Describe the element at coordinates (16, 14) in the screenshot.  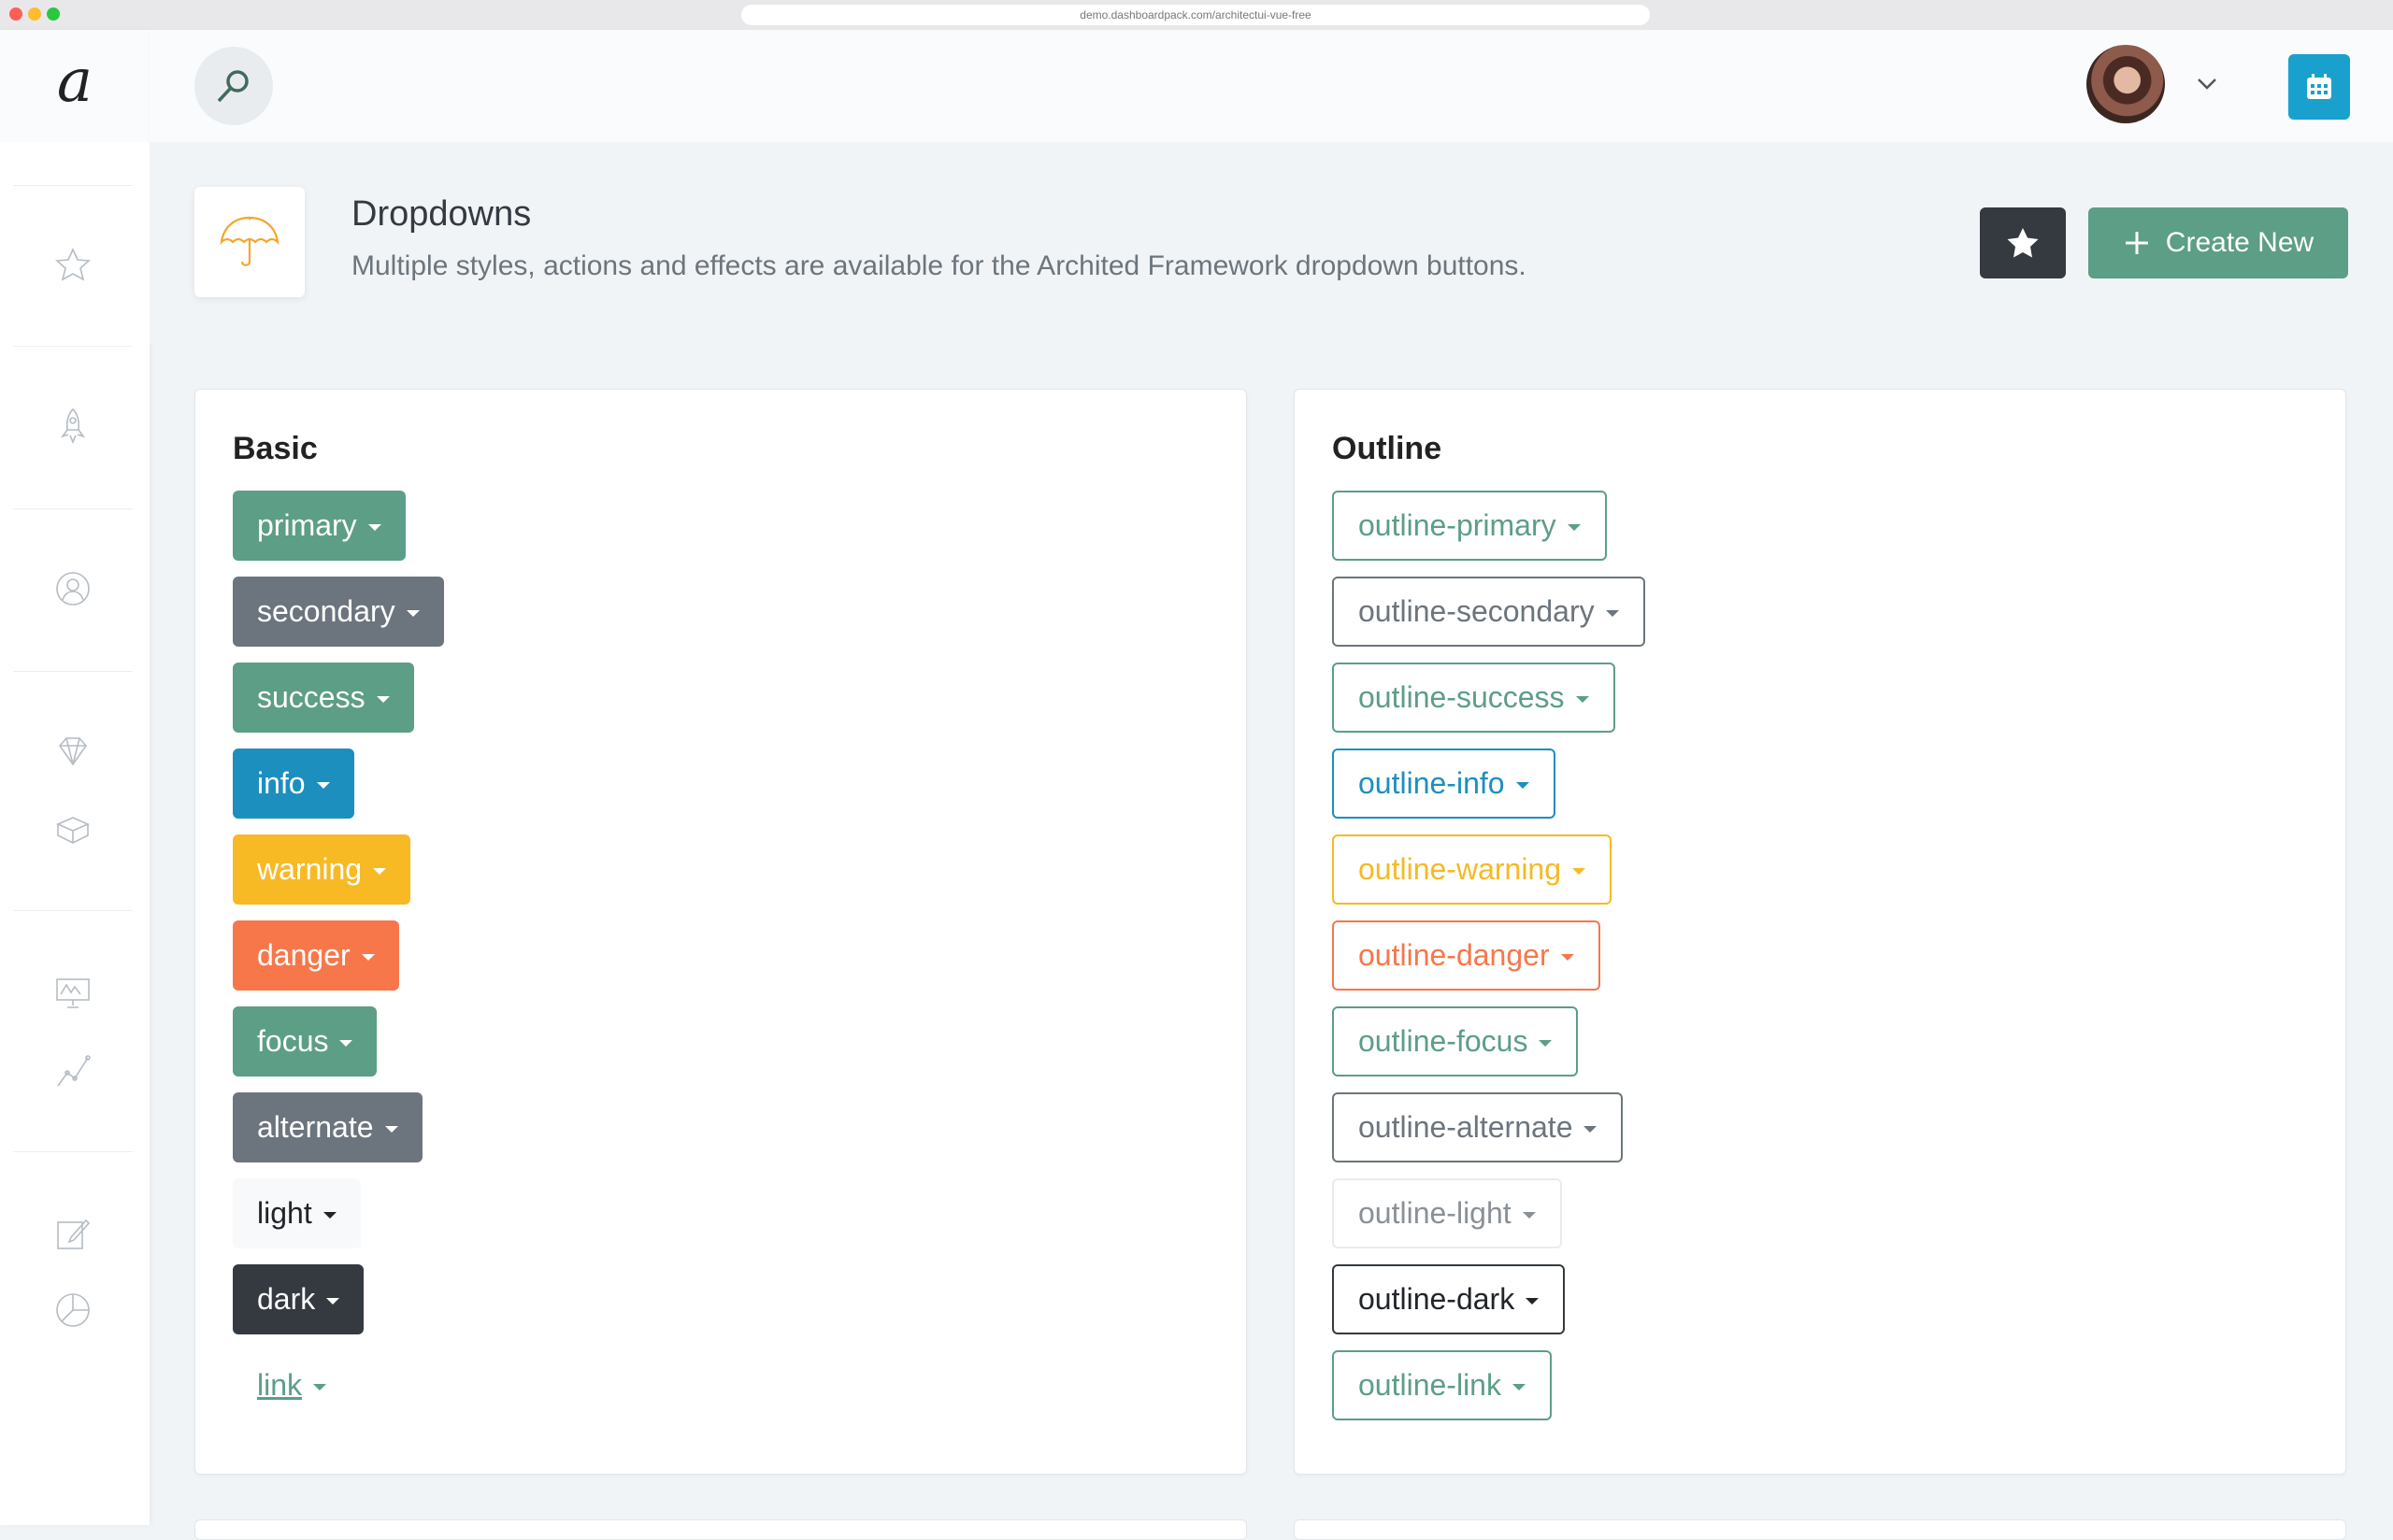
I see `close-window-button` at that location.